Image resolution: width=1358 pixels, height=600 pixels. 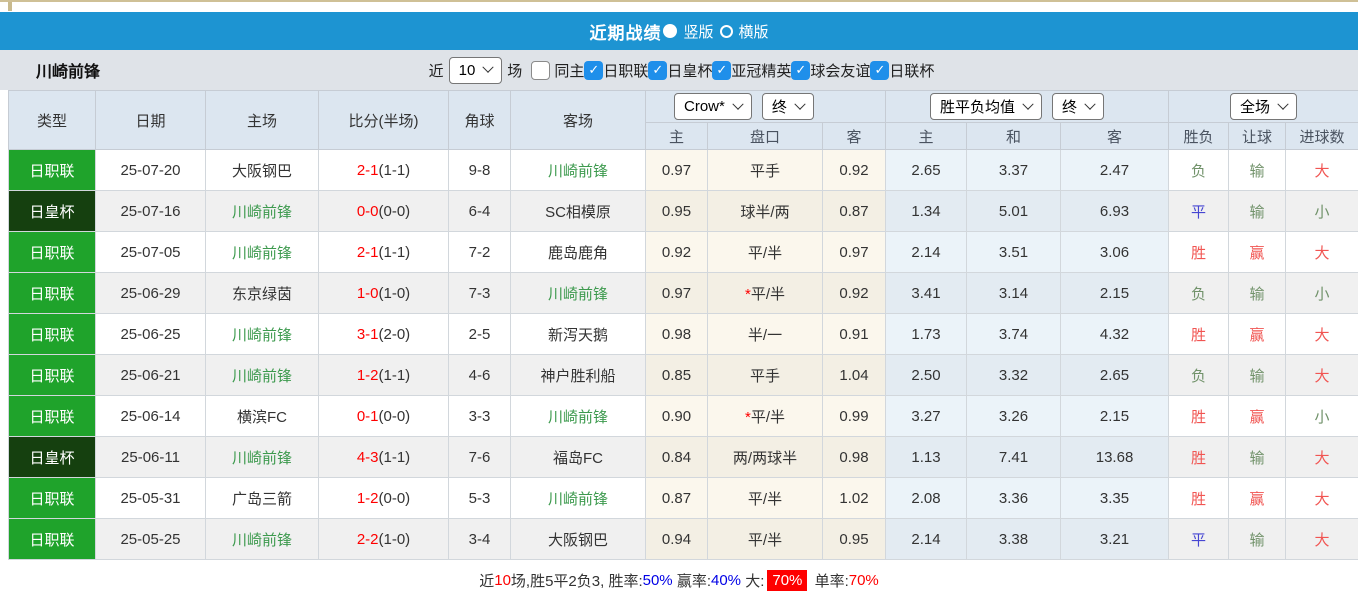 I want to click on layout-radio-group: 竖版 横版, so click(x=715, y=31).